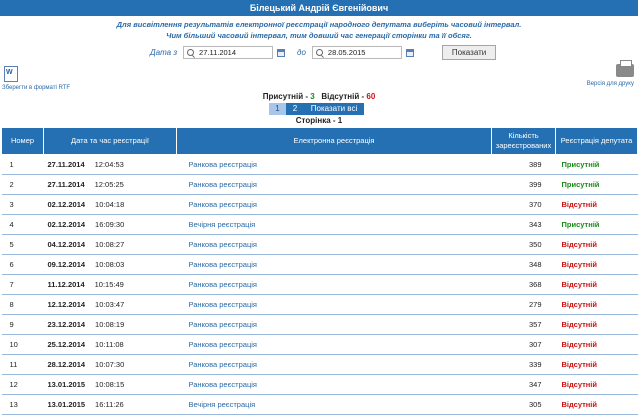  What do you see at coordinates (66, 304) in the screenshot?
I see `row-date: 12.12.2014` at bounding box center [66, 304].